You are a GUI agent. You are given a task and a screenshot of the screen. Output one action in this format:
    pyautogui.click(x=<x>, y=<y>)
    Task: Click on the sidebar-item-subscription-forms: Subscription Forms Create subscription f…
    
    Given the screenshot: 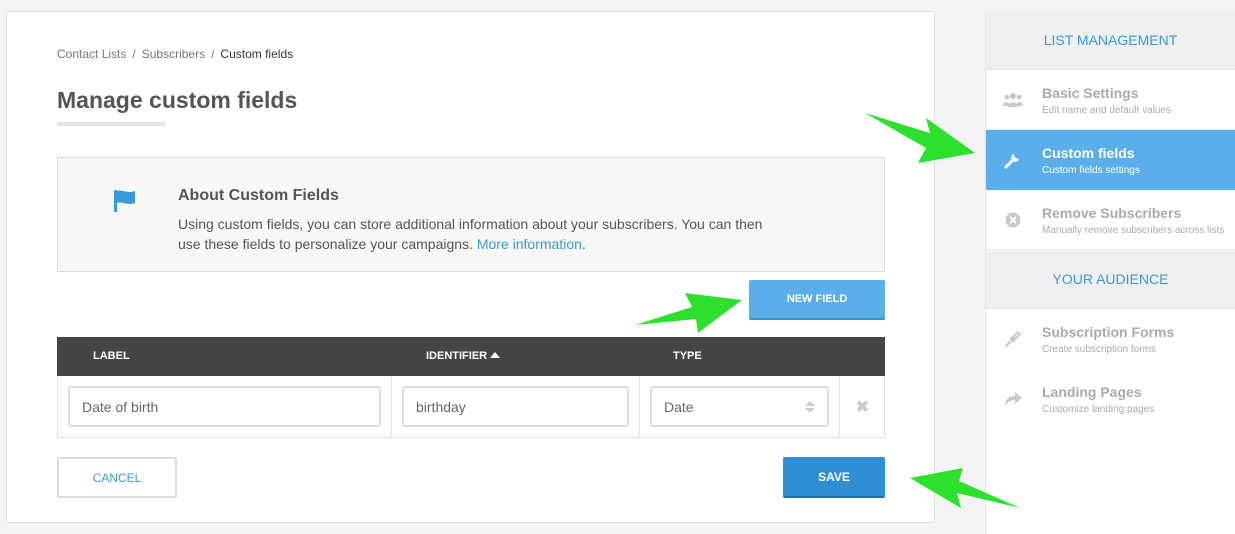 What is the action you would take?
    pyautogui.click(x=1110, y=339)
    